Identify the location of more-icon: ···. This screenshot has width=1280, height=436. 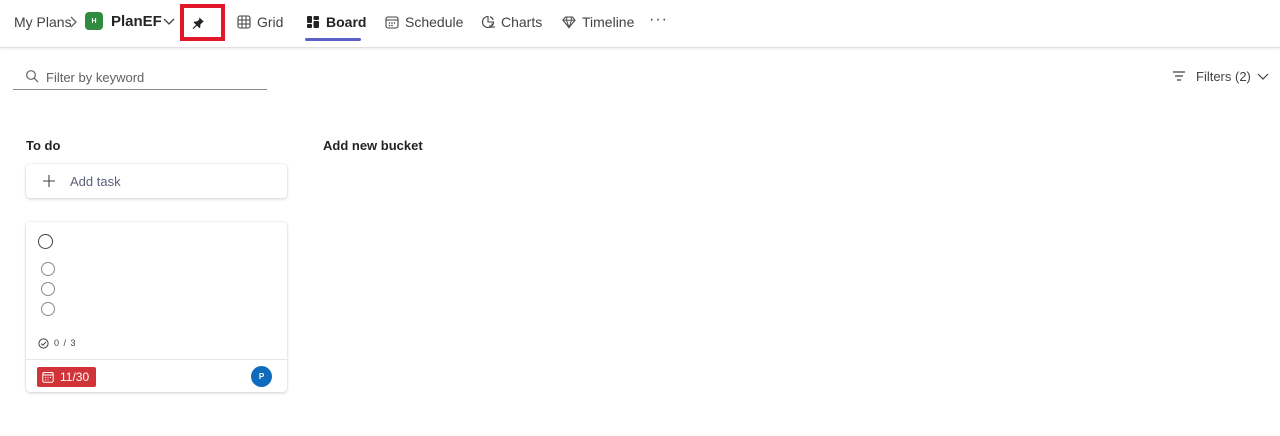
(658, 20).